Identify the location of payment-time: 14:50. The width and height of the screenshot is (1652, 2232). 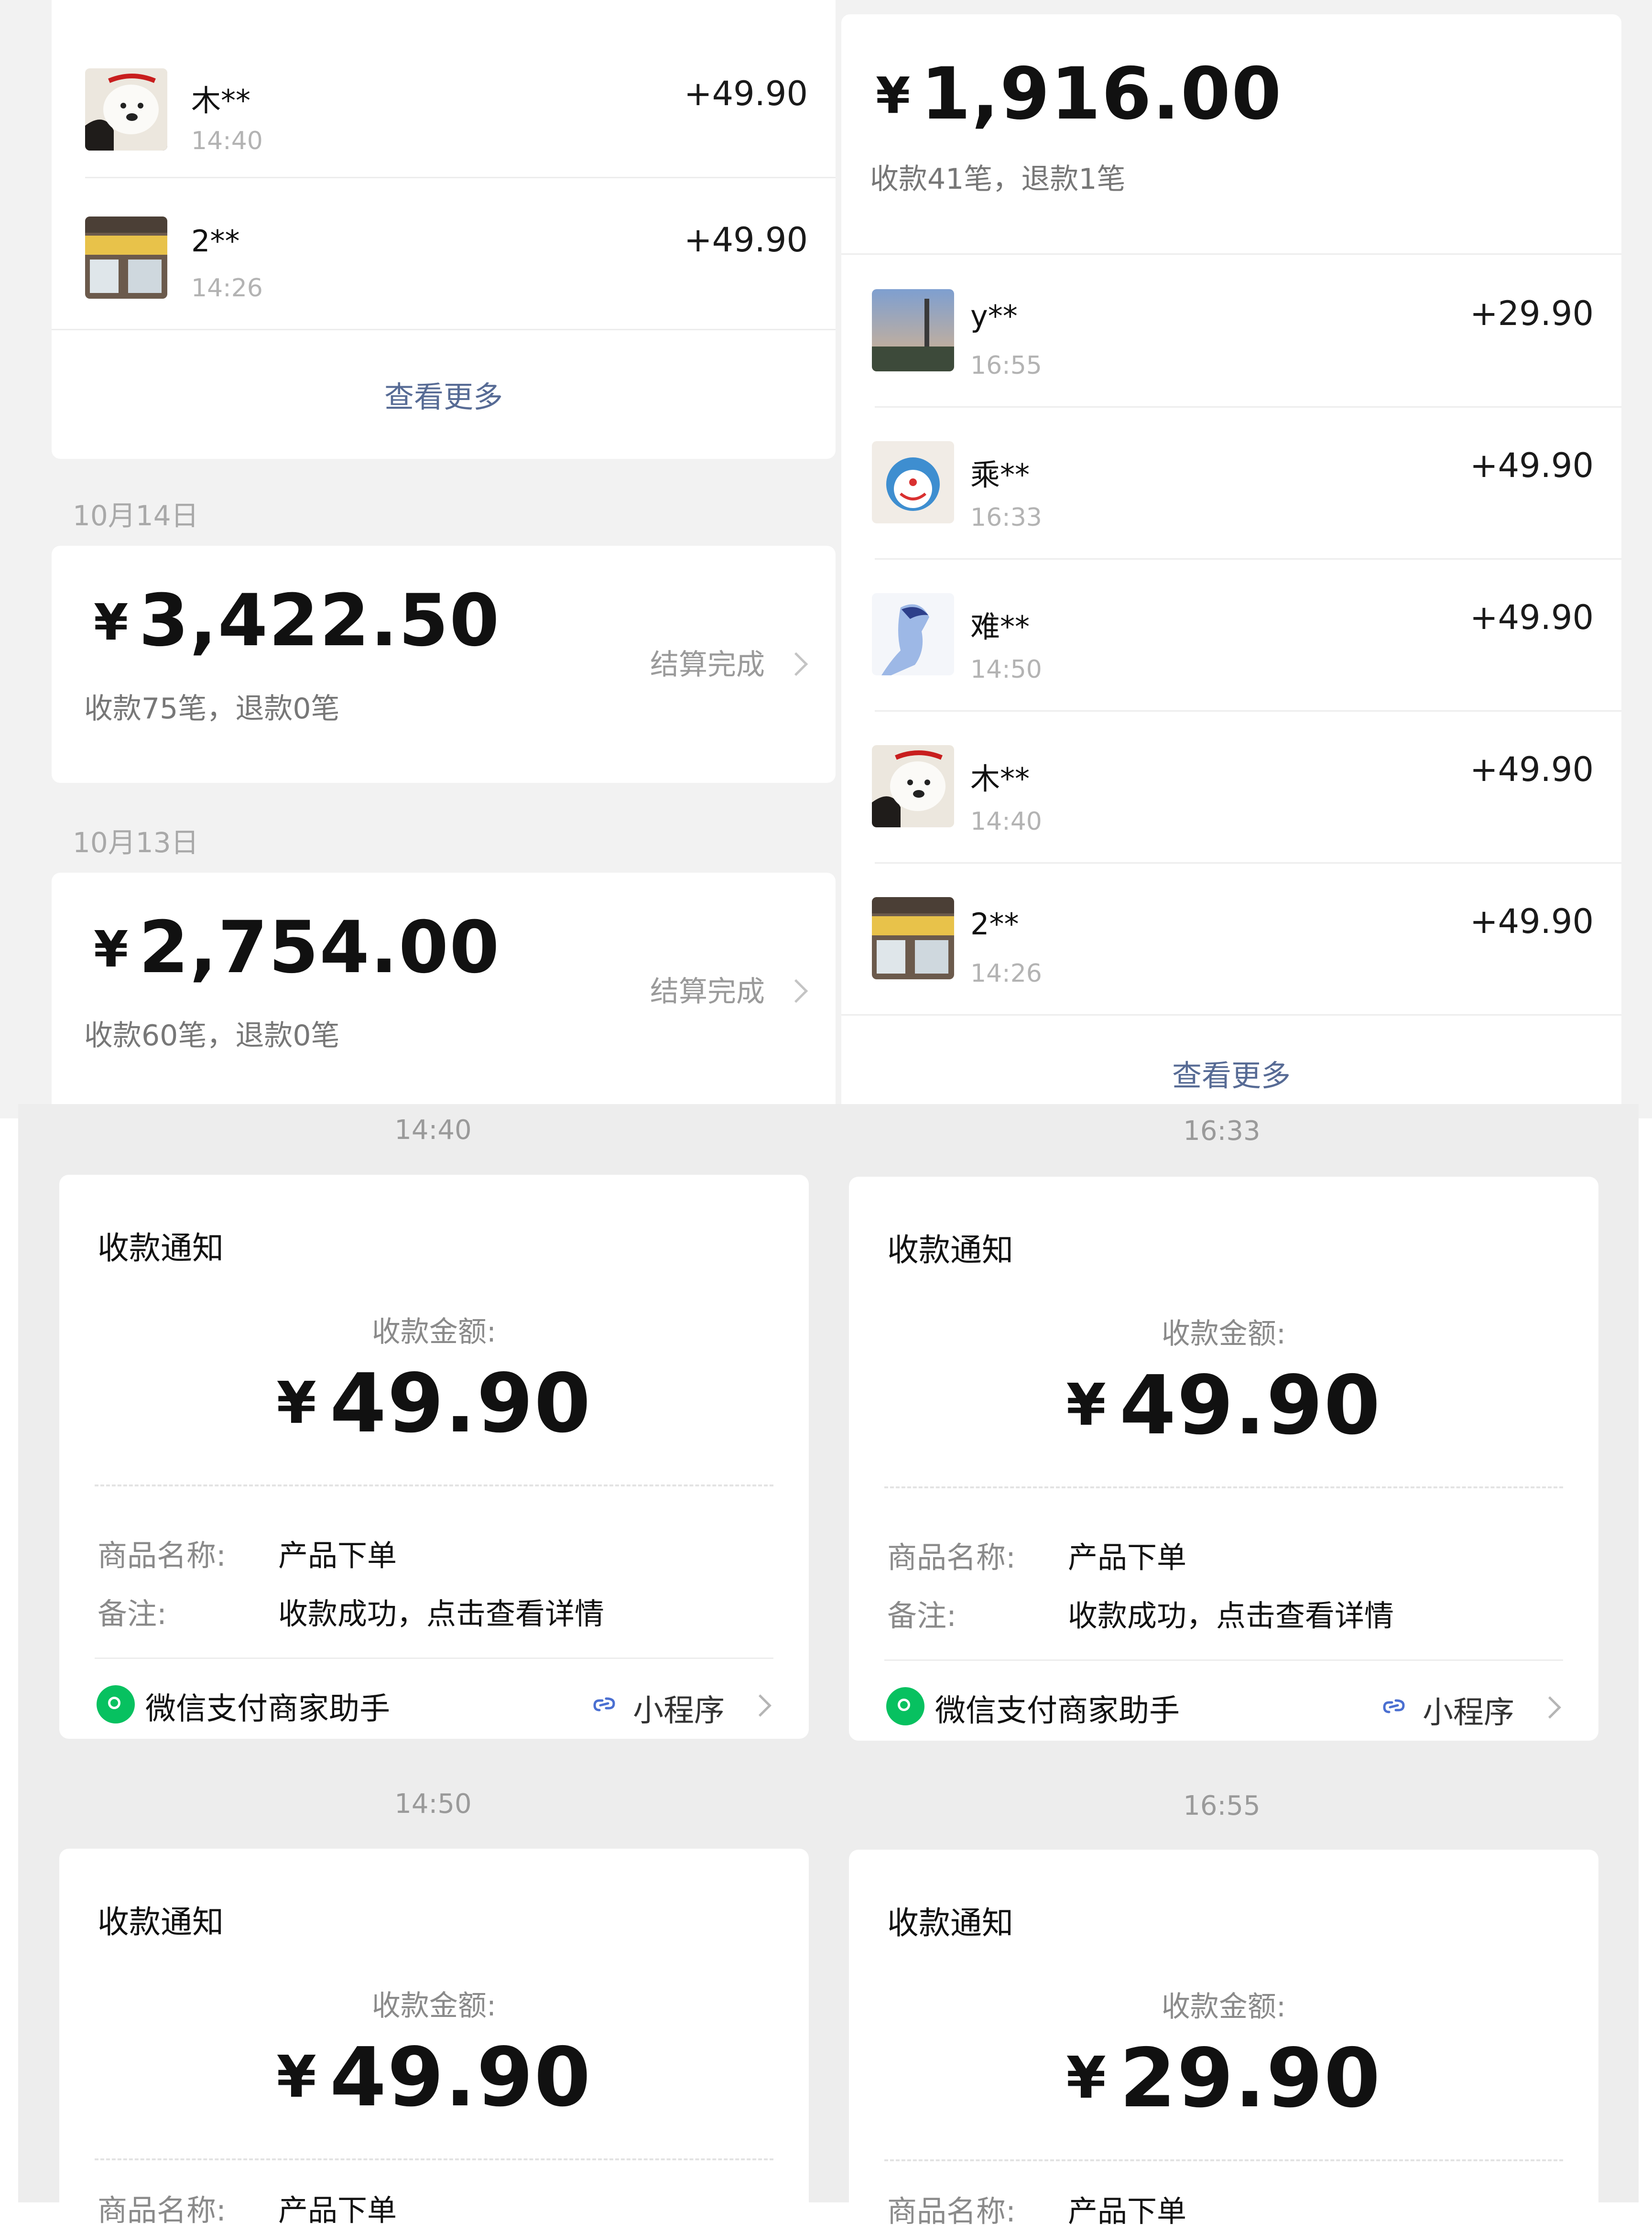
(1006, 669).